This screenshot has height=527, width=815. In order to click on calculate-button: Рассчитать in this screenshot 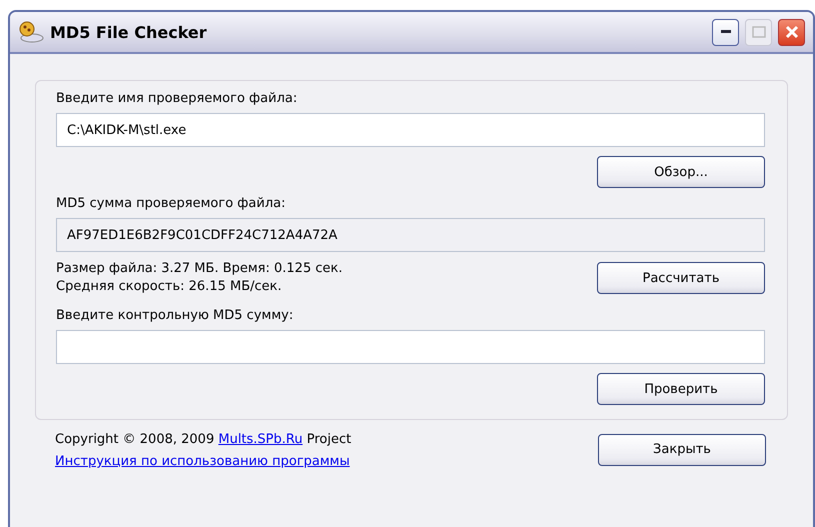, I will do `click(681, 278)`.